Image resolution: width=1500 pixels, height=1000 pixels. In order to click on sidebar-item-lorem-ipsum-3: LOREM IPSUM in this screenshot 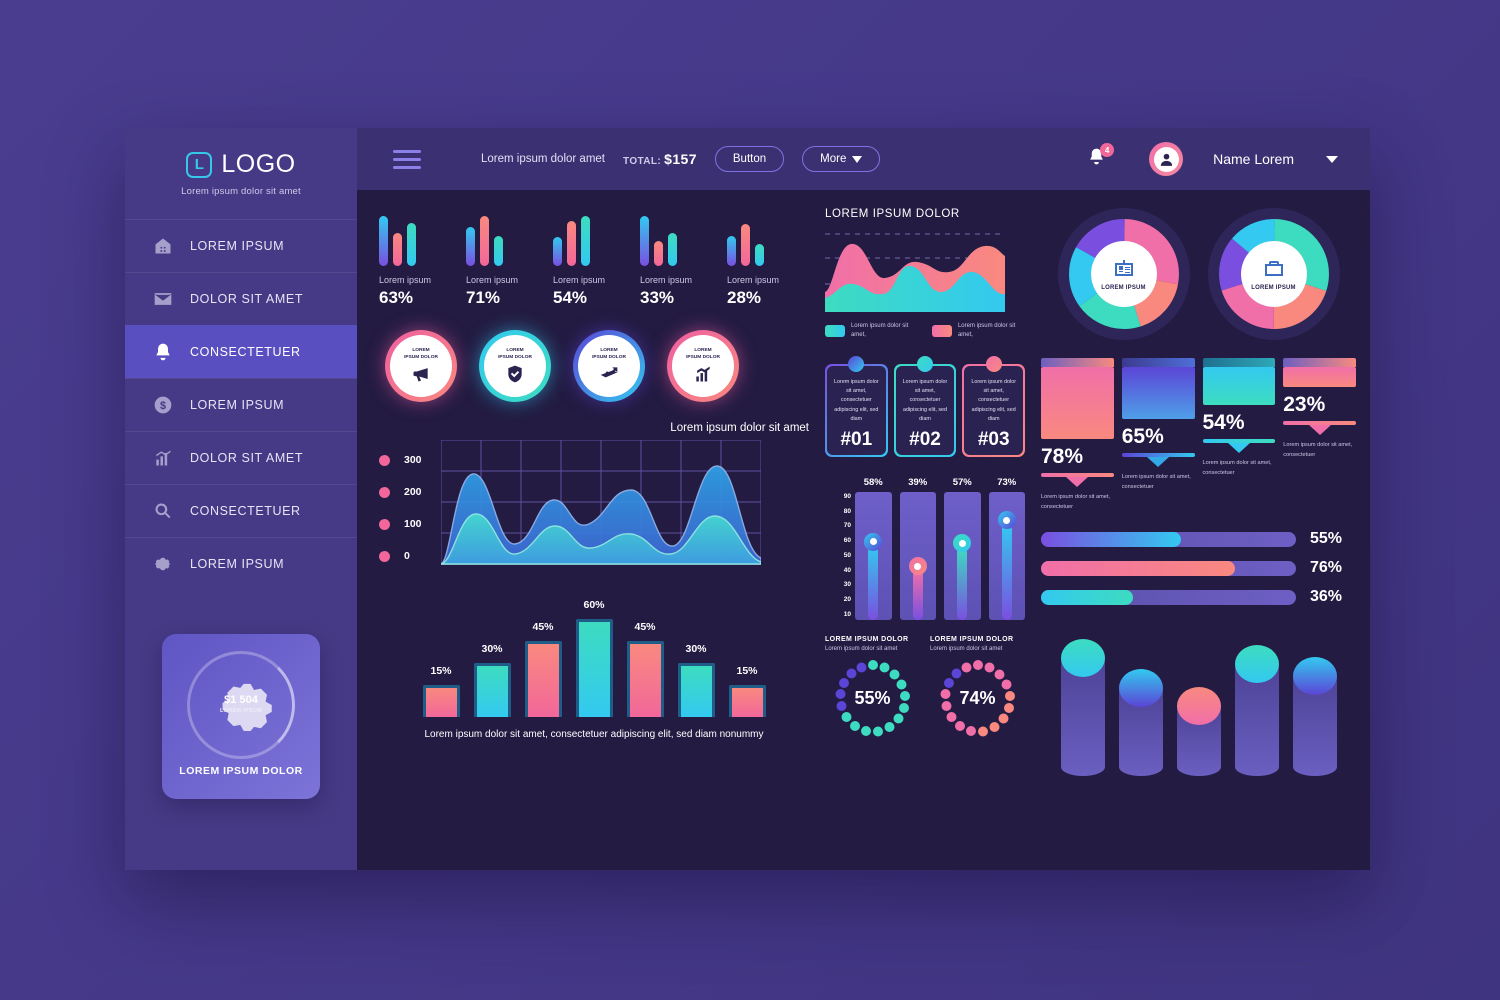, I will do `click(241, 563)`.